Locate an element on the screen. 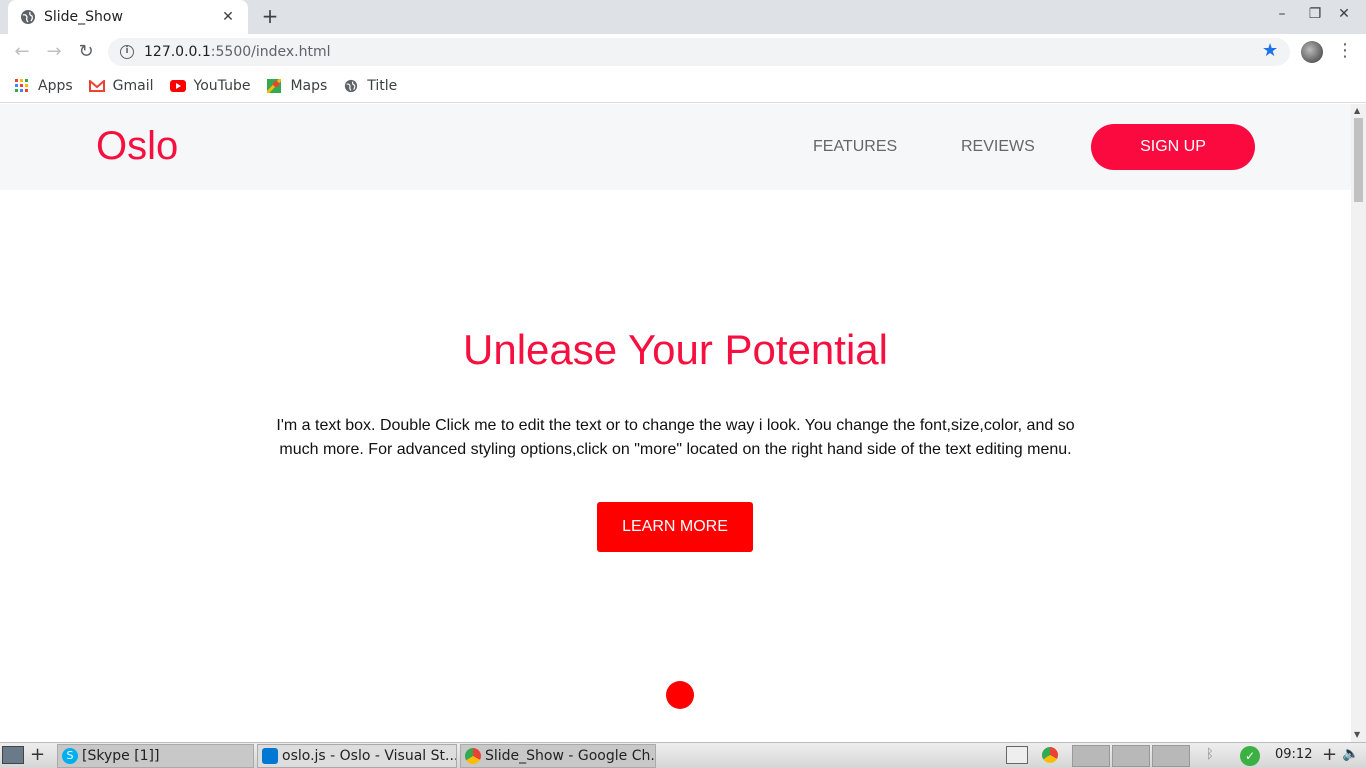 This screenshot has height=768, width=1366. clock: 09:12 is located at coordinates (1294, 754).